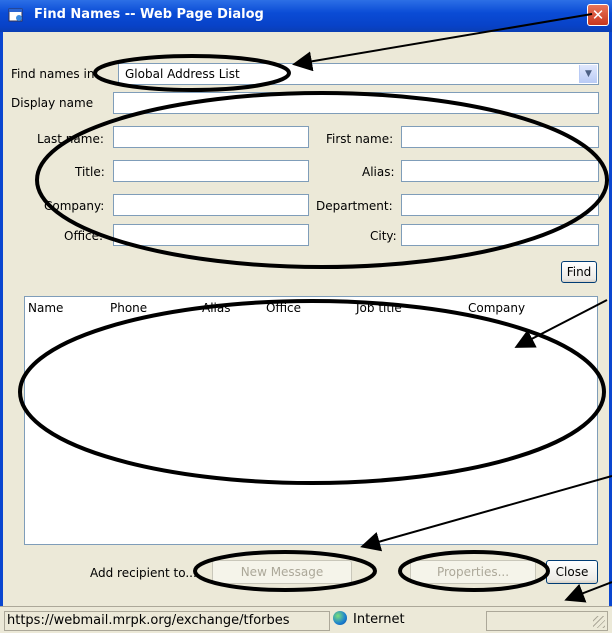 The height and width of the screenshot is (633, 612). I want to click on address-list-select: Global Address List ▼, so click(358, 74).